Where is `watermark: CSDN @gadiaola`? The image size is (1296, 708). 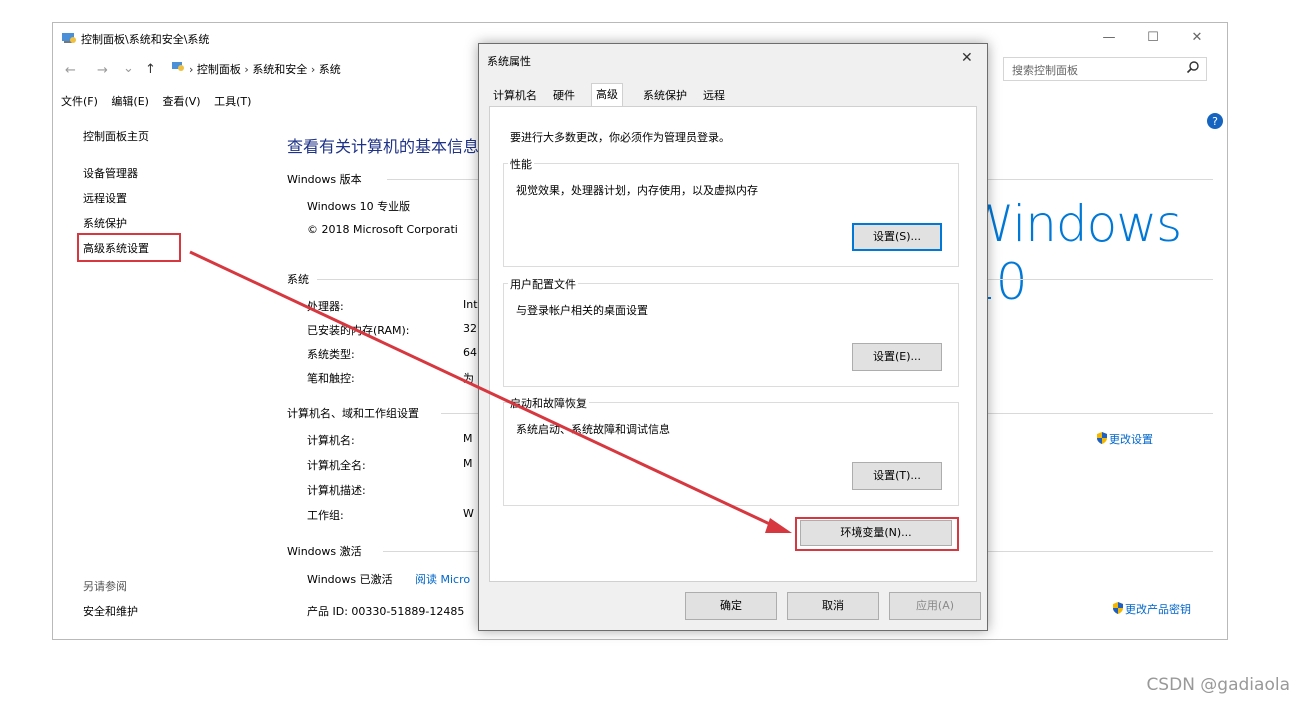 watermark: CSDN @gadiaola is located at coordinates (1218, 685).